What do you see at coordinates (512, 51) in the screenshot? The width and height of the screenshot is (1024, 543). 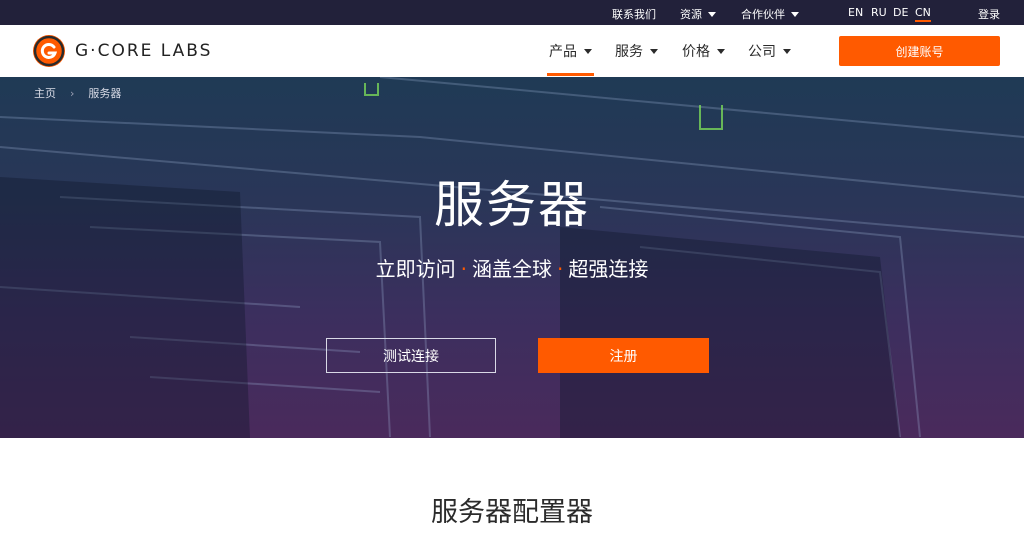 I see `main-navigation: G·CORE LABS 产品 服务 价格 公司 创建账号` at bounding box center [512, 51].